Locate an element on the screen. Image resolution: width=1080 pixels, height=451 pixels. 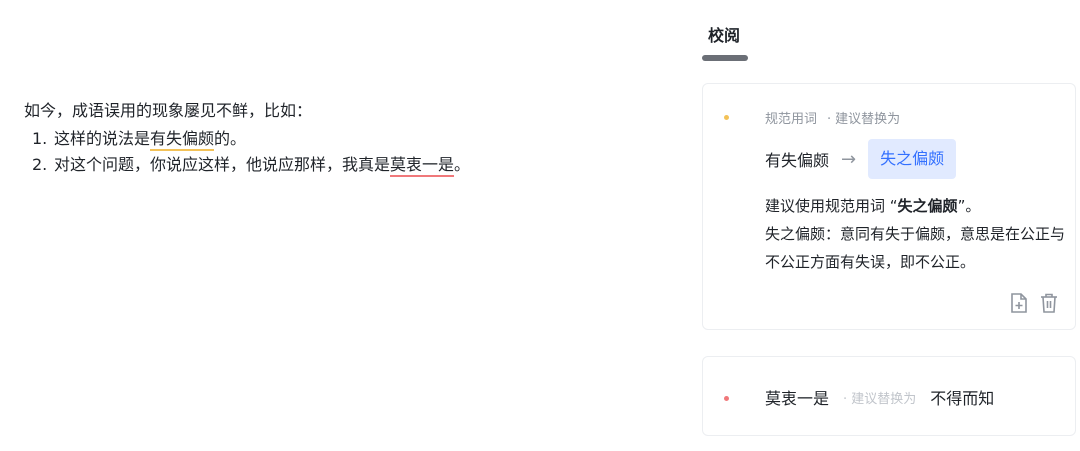
suggested-term: 不得而知 is located at coordinates (962, 397).